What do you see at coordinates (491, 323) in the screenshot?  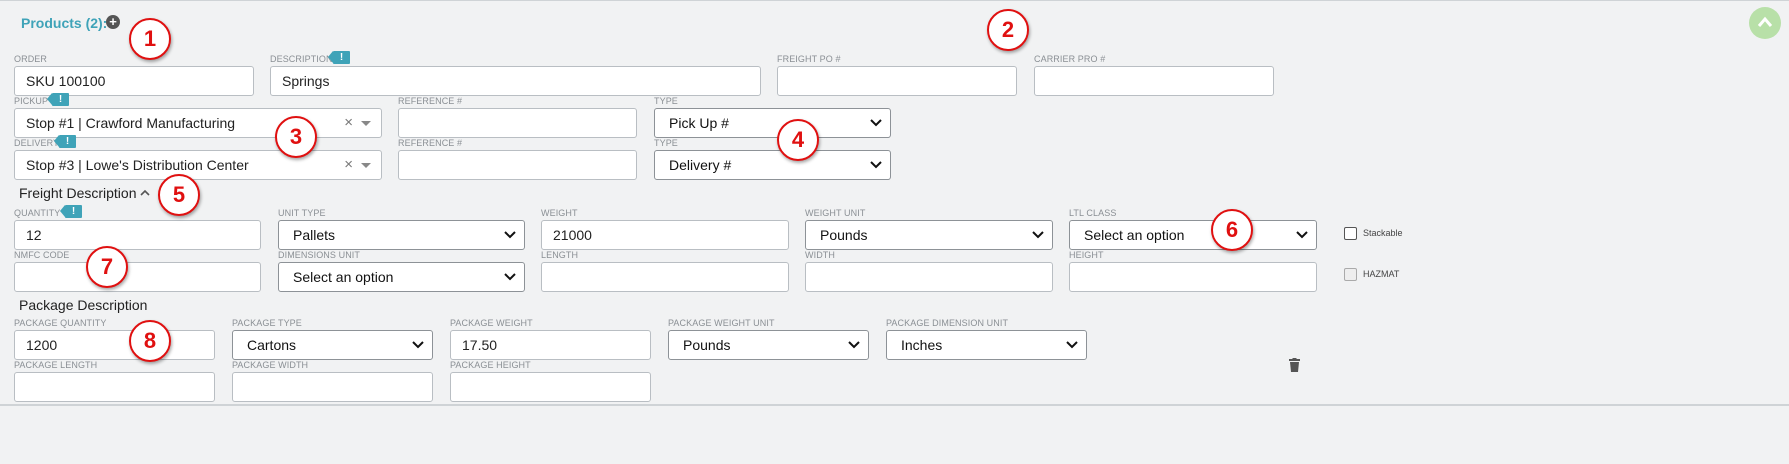 I see `package-weight-label: PACKAGE WEIGHT` at bounding box center [491, 323].